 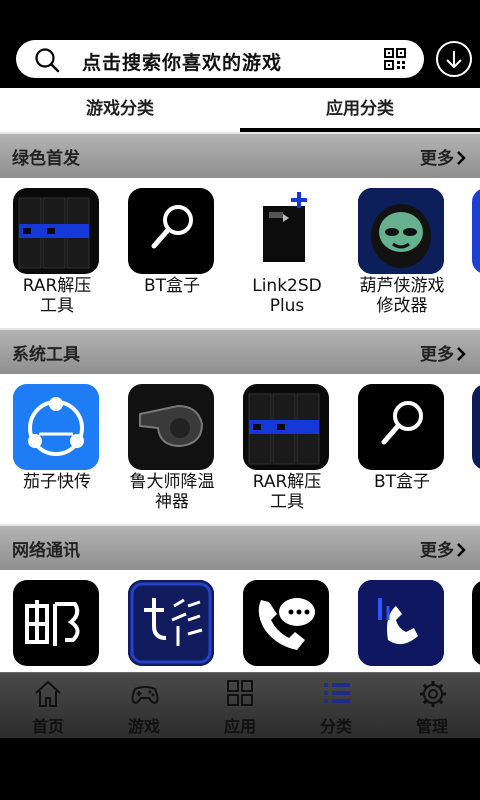 I want to click on app-name: 鲁大师降温 神器, so click(x=172, y=492).